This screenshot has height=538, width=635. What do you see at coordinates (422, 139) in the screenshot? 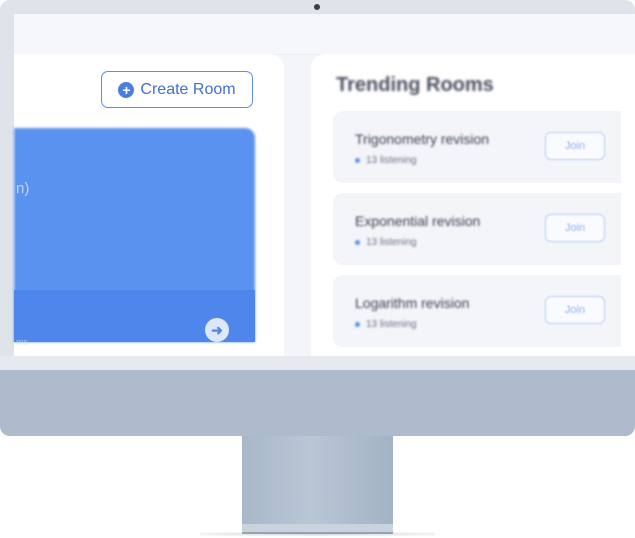
I see `room-name: Trigonometry revision` at bounding box center [422, 139].